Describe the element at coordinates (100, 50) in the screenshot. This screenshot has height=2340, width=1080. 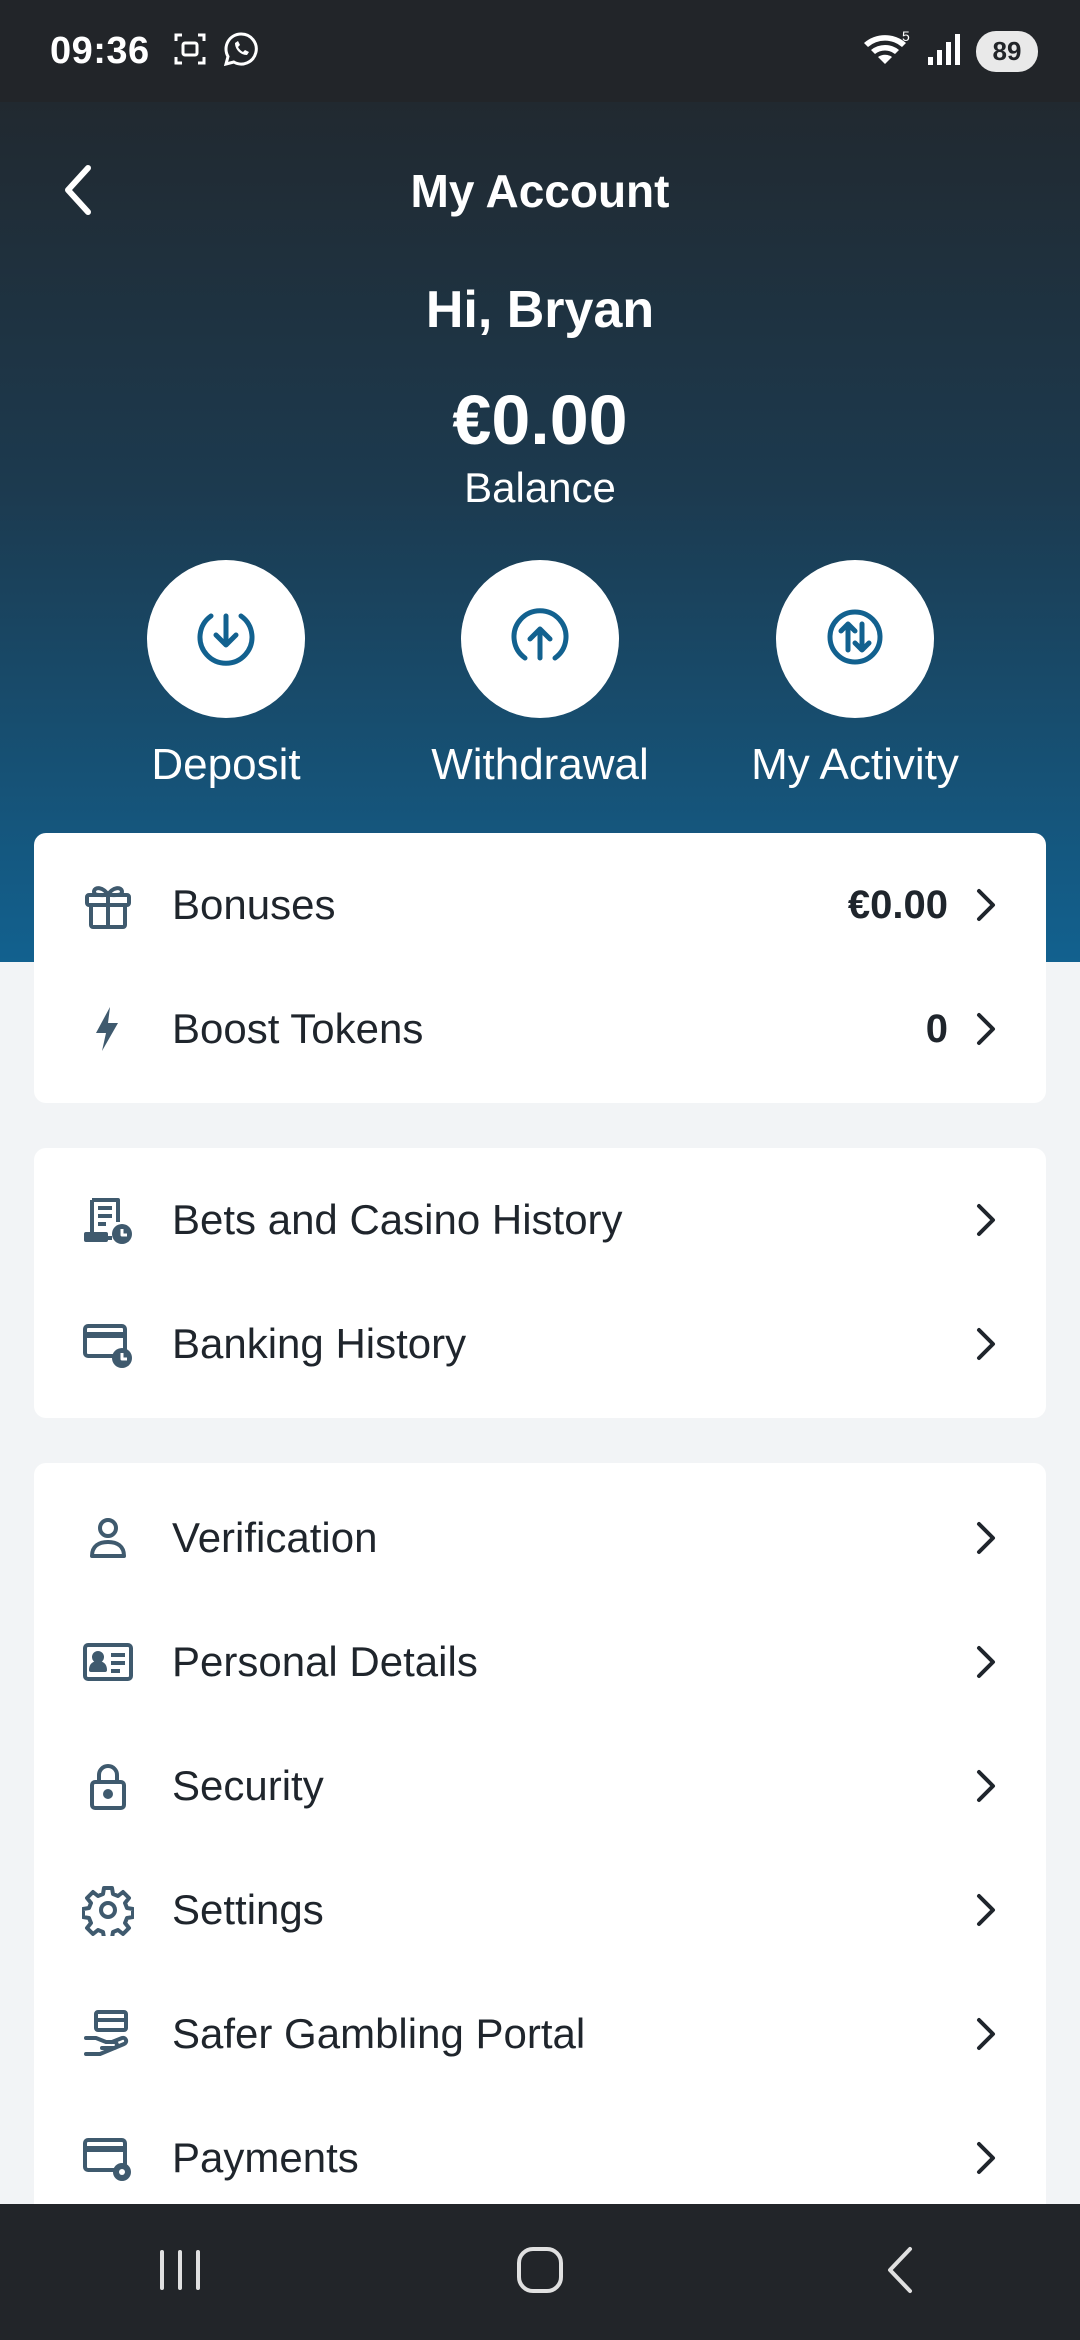
I see `status-time: 09:36` at that location.